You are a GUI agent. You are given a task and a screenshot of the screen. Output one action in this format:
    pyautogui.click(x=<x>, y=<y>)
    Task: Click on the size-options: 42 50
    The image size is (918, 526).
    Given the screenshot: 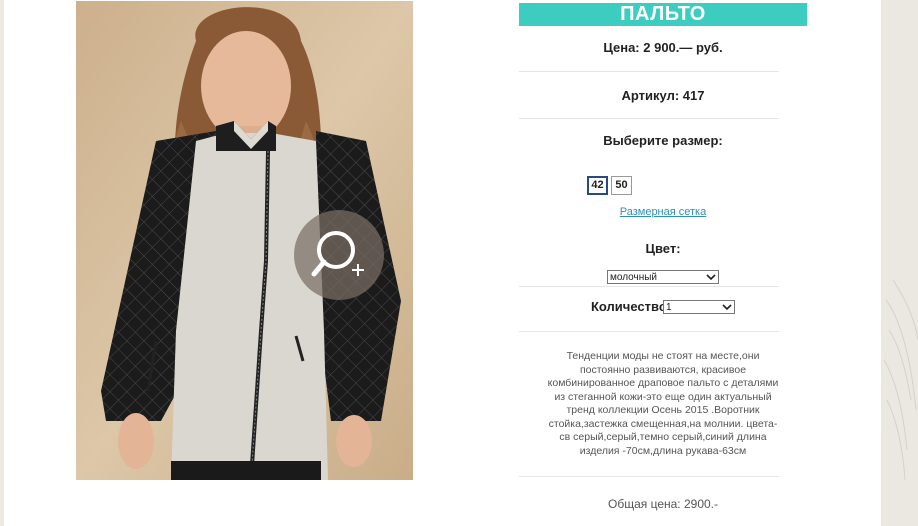 What is the action you would take?
    pyautogui.click(x=609, y=185)
    